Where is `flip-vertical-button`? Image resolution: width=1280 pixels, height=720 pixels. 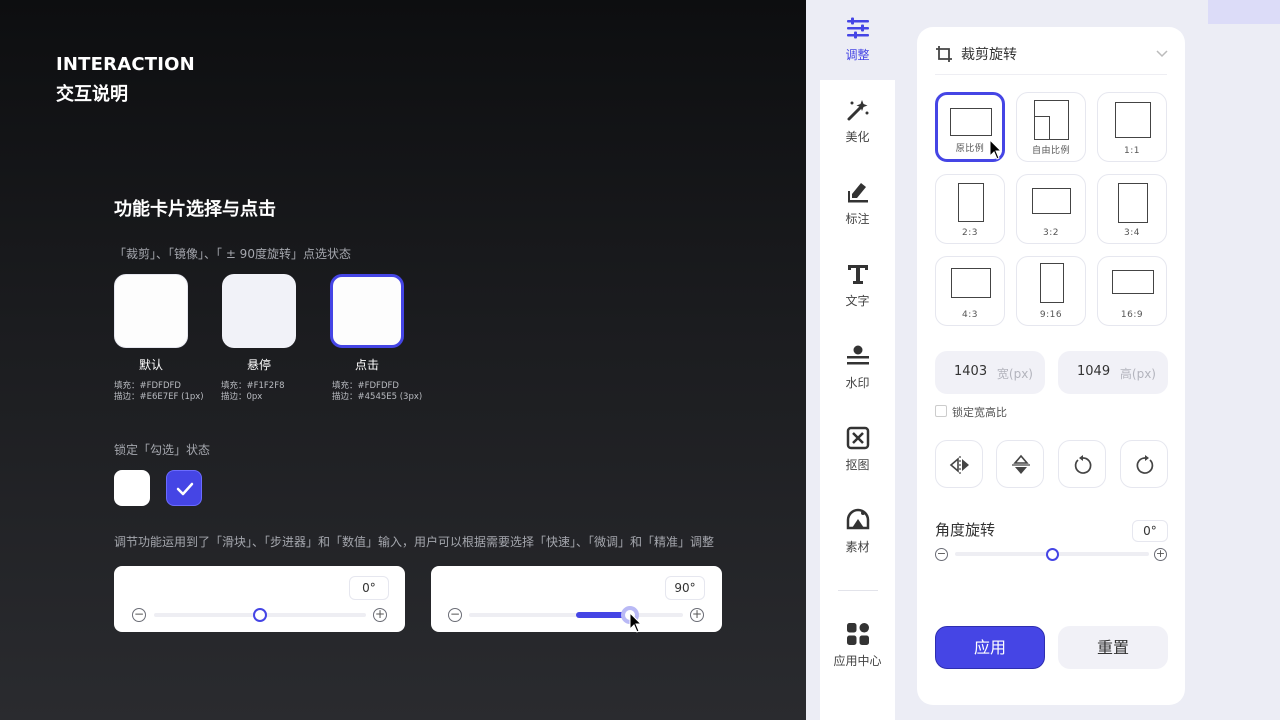
flip-vertical-button is located at coordinates (1020, 464).